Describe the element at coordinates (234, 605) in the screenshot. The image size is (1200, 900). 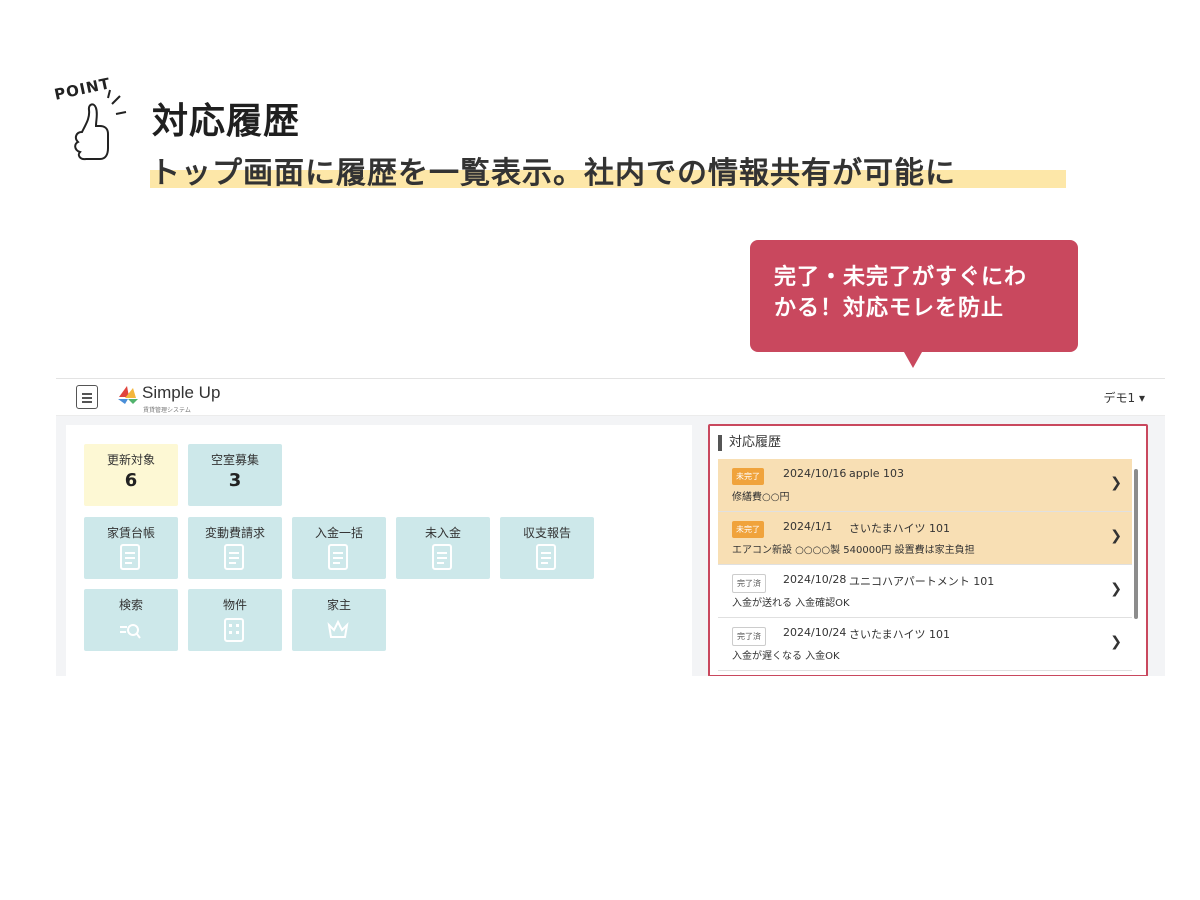
I see `tile-label: 物件` at that location.